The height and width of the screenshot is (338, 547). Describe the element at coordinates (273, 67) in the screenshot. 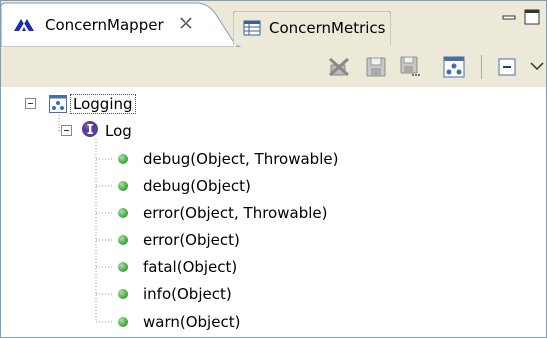

I see `view-toolbar` at that location.